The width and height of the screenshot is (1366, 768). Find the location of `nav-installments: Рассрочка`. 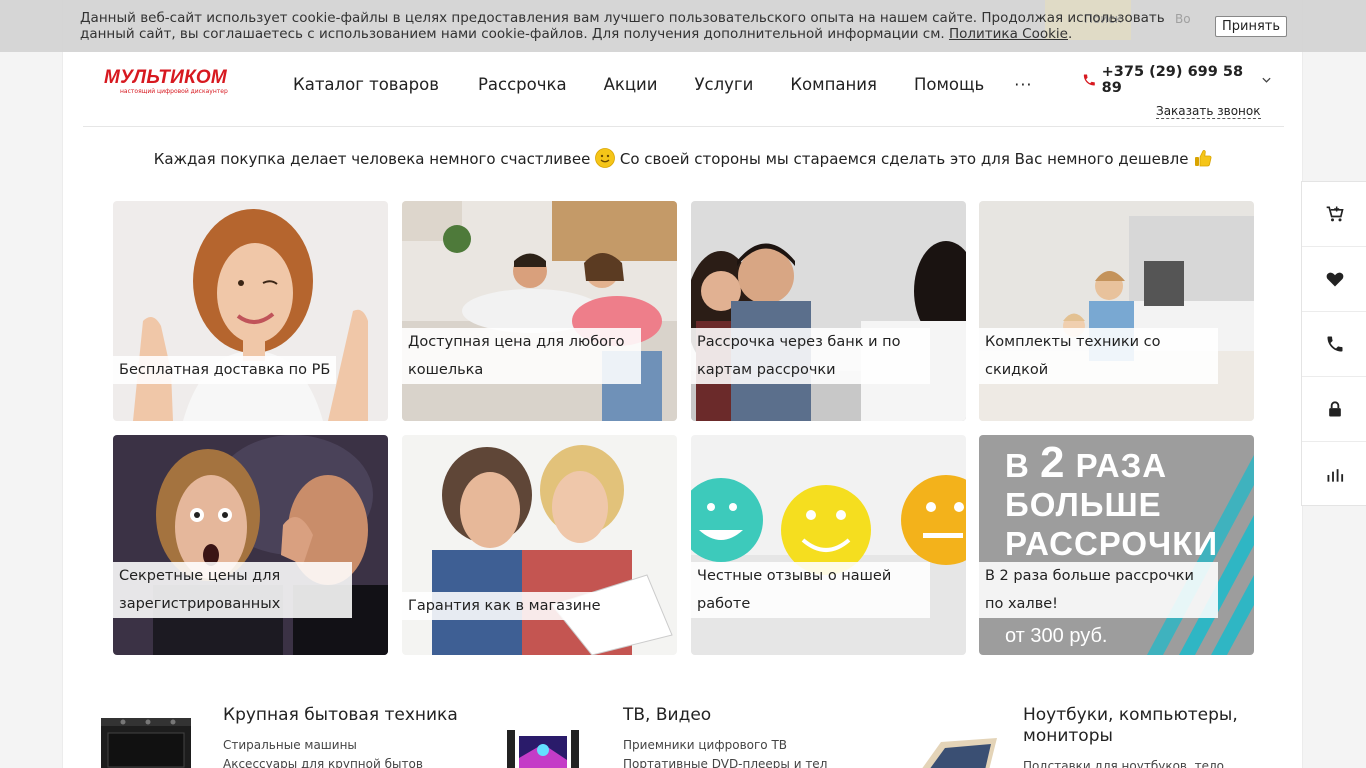

nav-installments: Рассрочка is located at coordinates (522, 84).